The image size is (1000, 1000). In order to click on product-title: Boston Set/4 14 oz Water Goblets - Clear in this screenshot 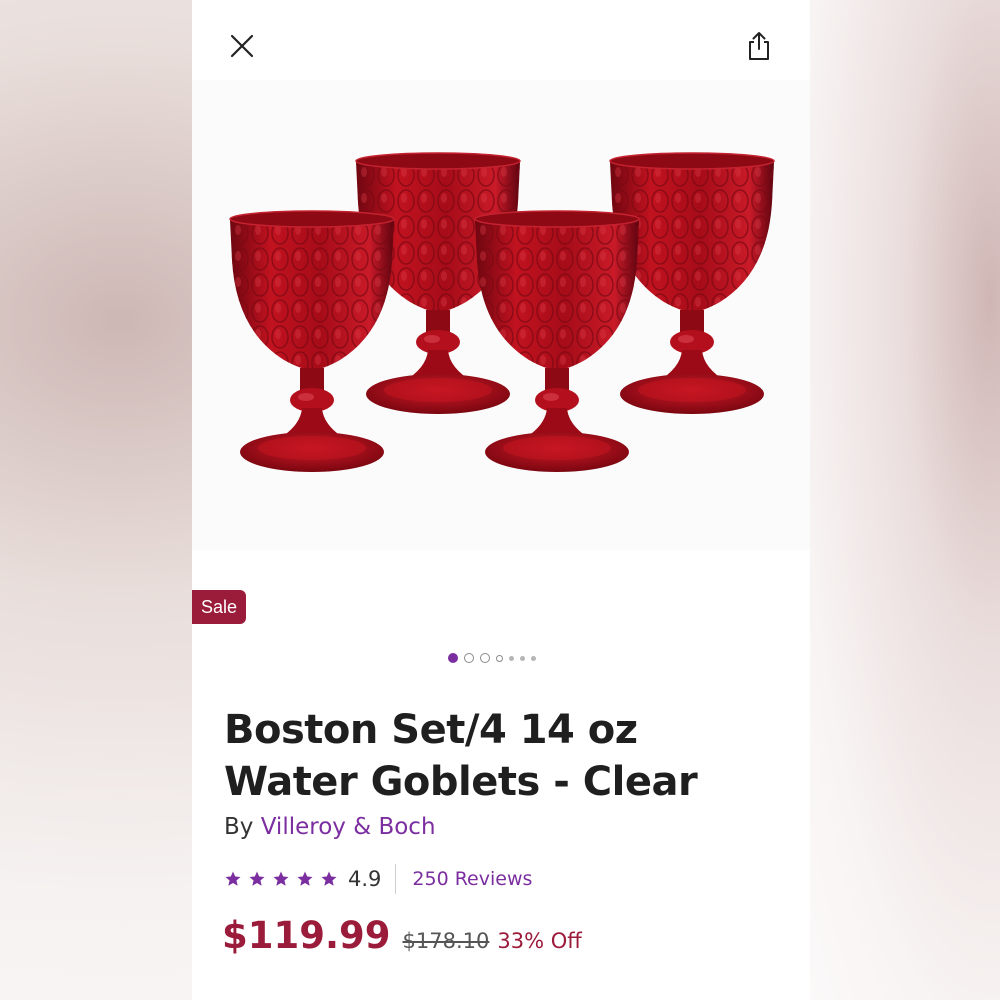, I will do `click(461, 756)`.